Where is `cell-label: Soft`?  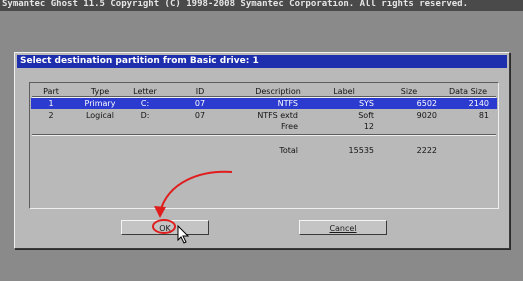
cell-label: Soft is located at coordinates (366, 115).